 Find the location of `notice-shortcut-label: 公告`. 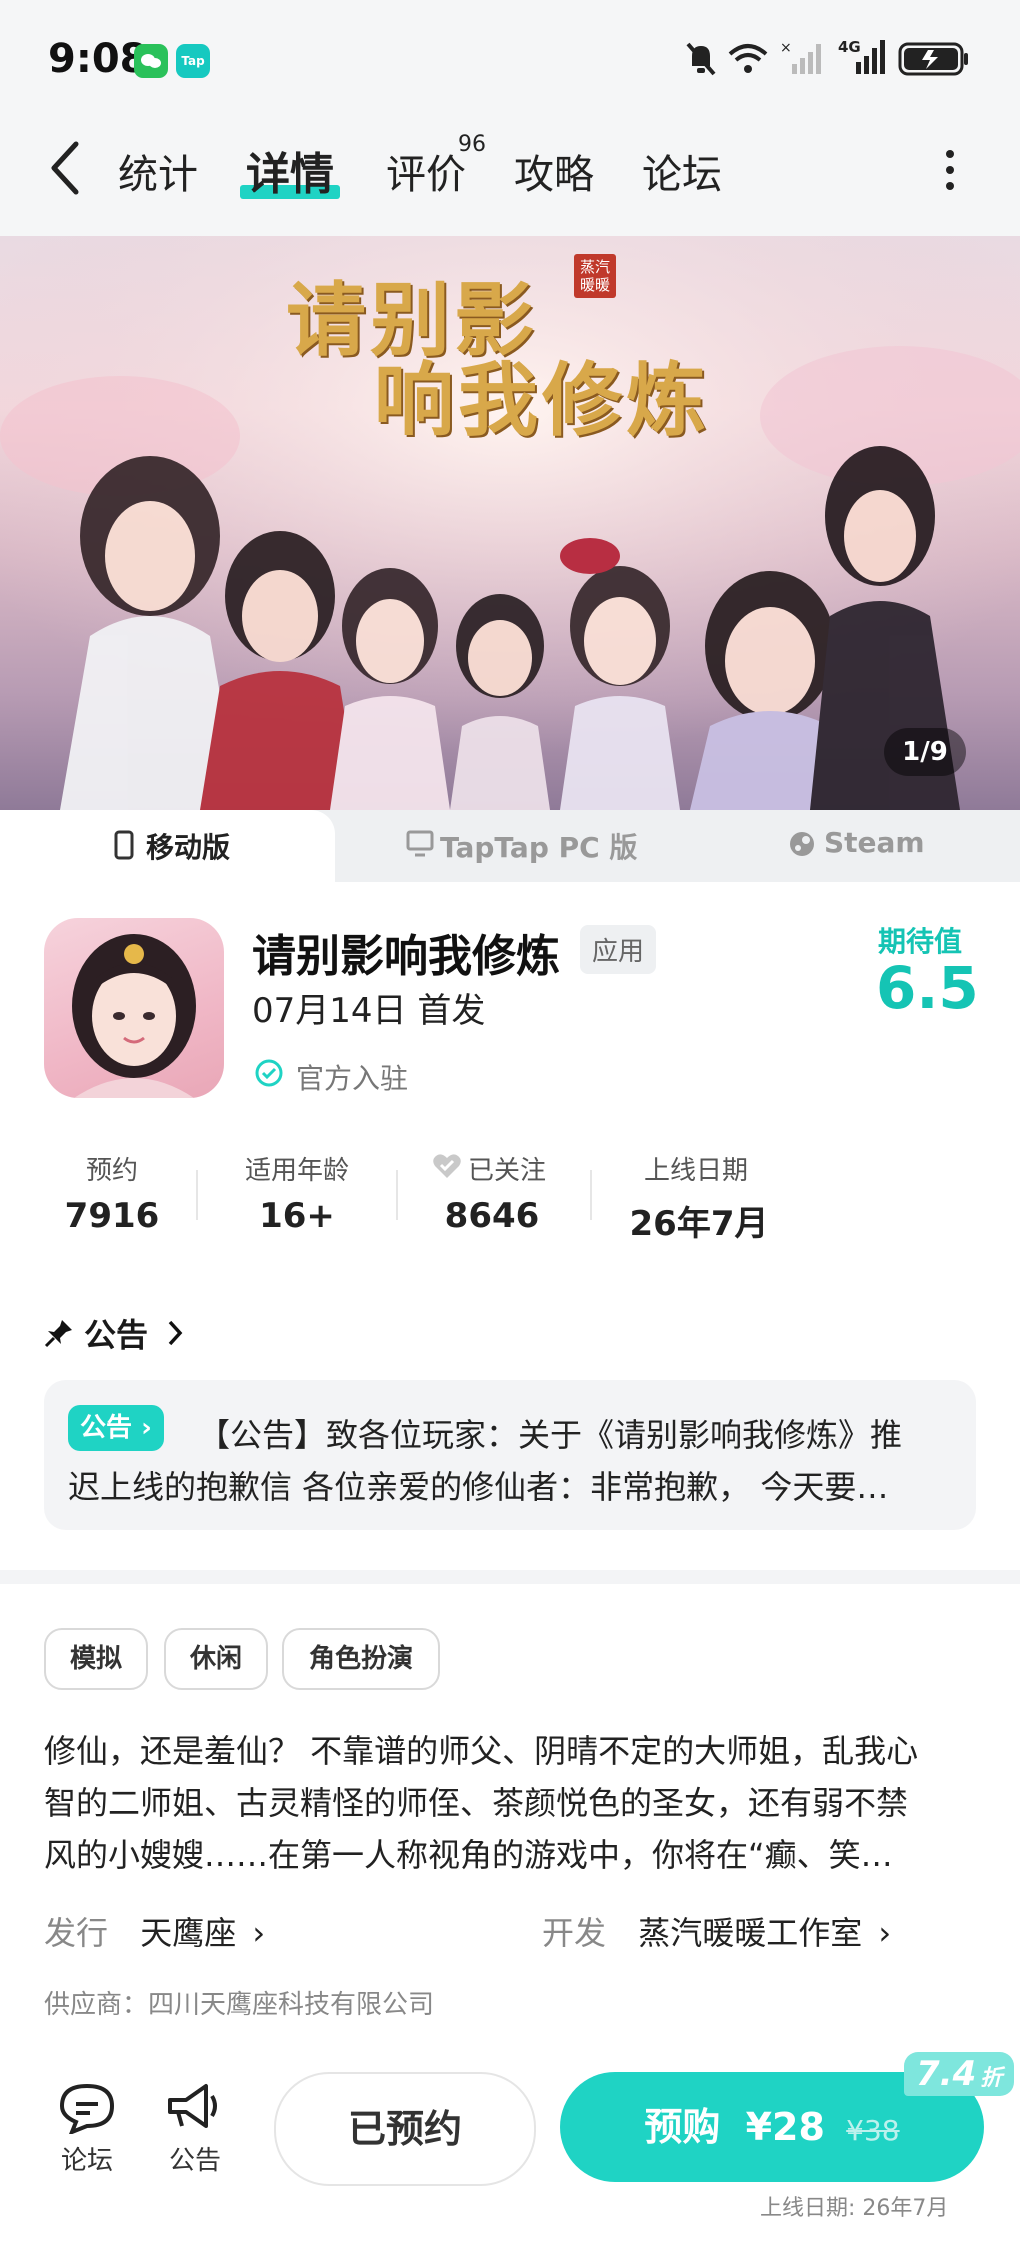

notice-shortcut-label: 公告 is located at coordinates (195, 2158).